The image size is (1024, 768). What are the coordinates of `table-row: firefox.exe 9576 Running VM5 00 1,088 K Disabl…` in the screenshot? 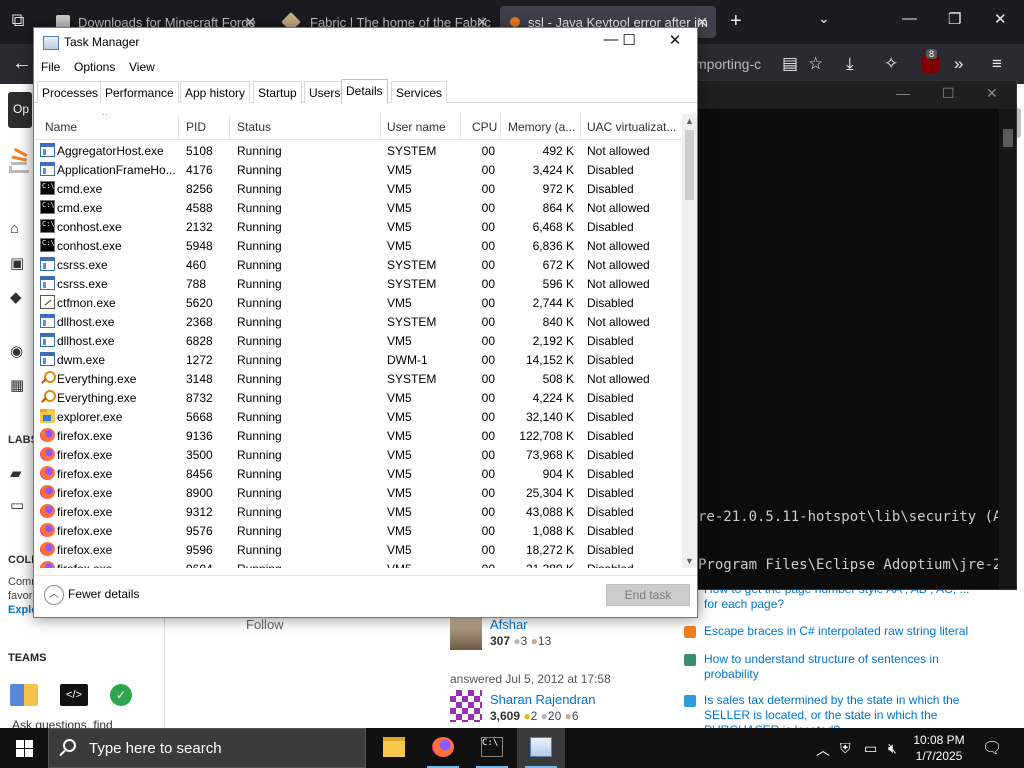 It's located at (358, 530).